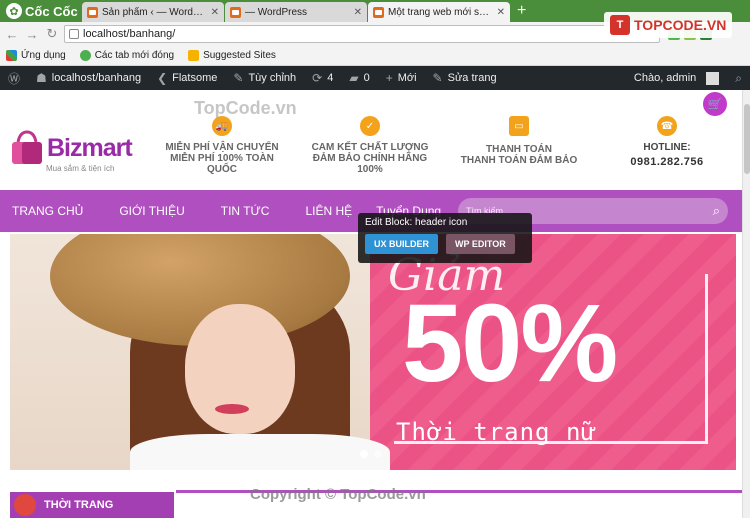  I want to click on admin-theme-label: Flatsome, so click(195, 78).